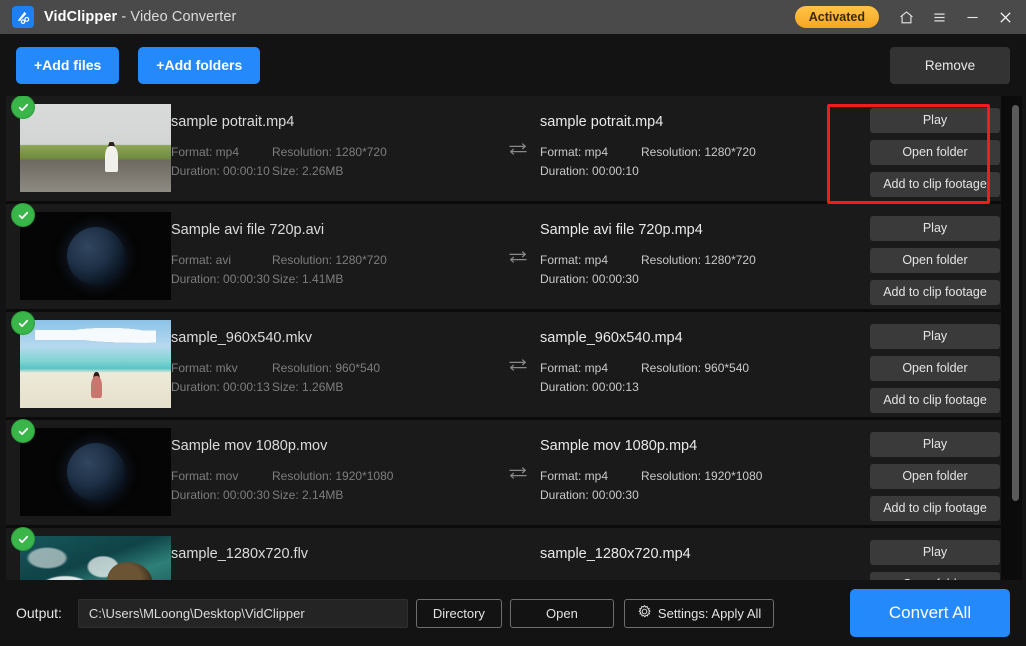  What do you see at coordinates (602, 122) in the screenshot?
I see `target-filename: sample potrait.mp4` at bounding box center [602, 122].